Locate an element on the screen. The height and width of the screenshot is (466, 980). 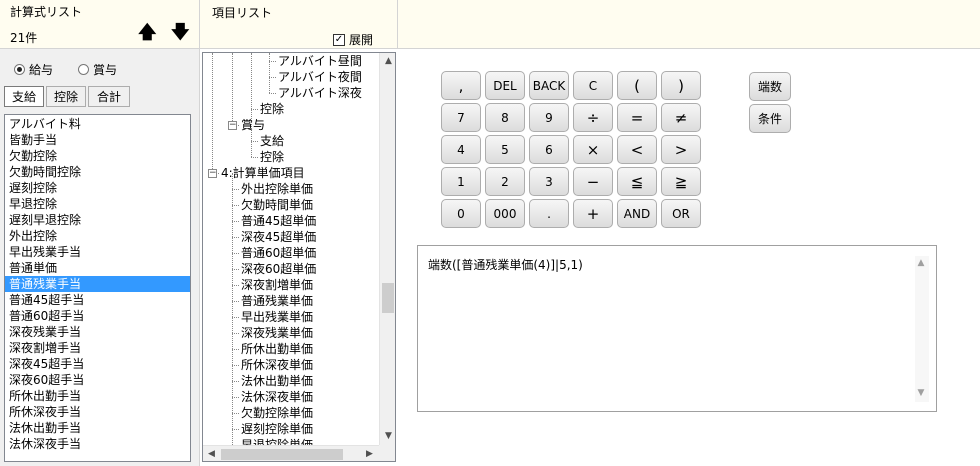
digit-8-key: 8 is located at coordinates (505, 117).